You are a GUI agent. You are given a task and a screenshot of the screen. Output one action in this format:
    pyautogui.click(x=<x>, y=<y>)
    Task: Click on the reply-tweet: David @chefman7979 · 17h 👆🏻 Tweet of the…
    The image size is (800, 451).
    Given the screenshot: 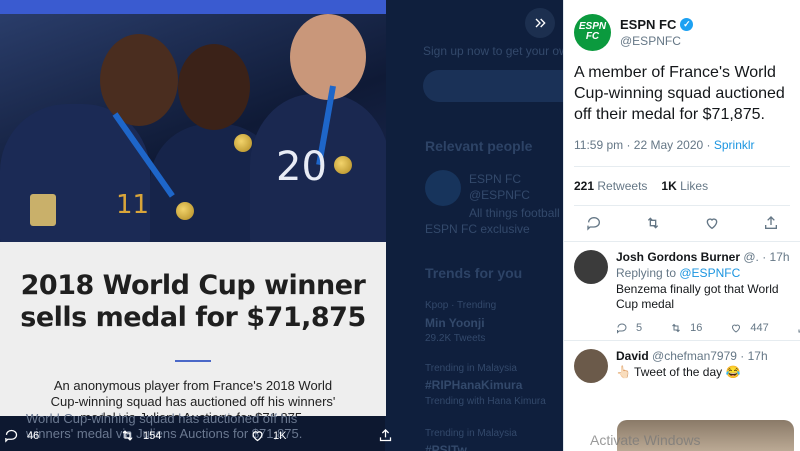 What is the action you would take?
    pyautogui.click(x=682, y=363)
    